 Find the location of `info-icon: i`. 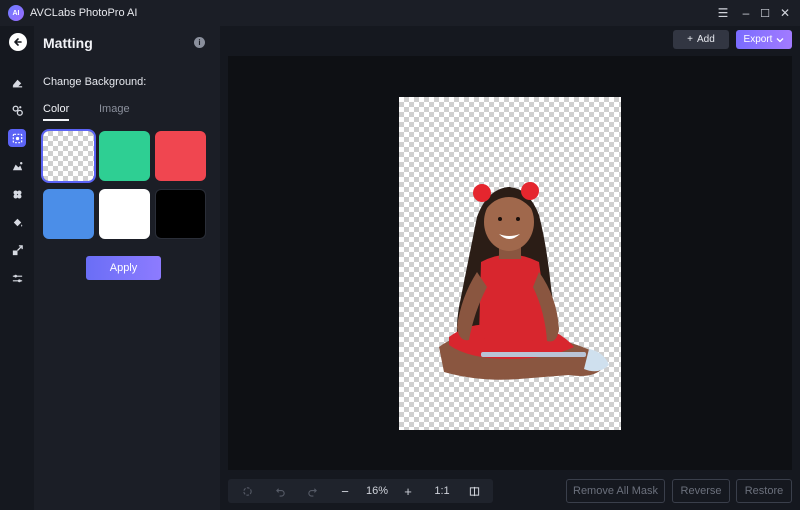

info-icon: i is located at coordinates (199, 42).